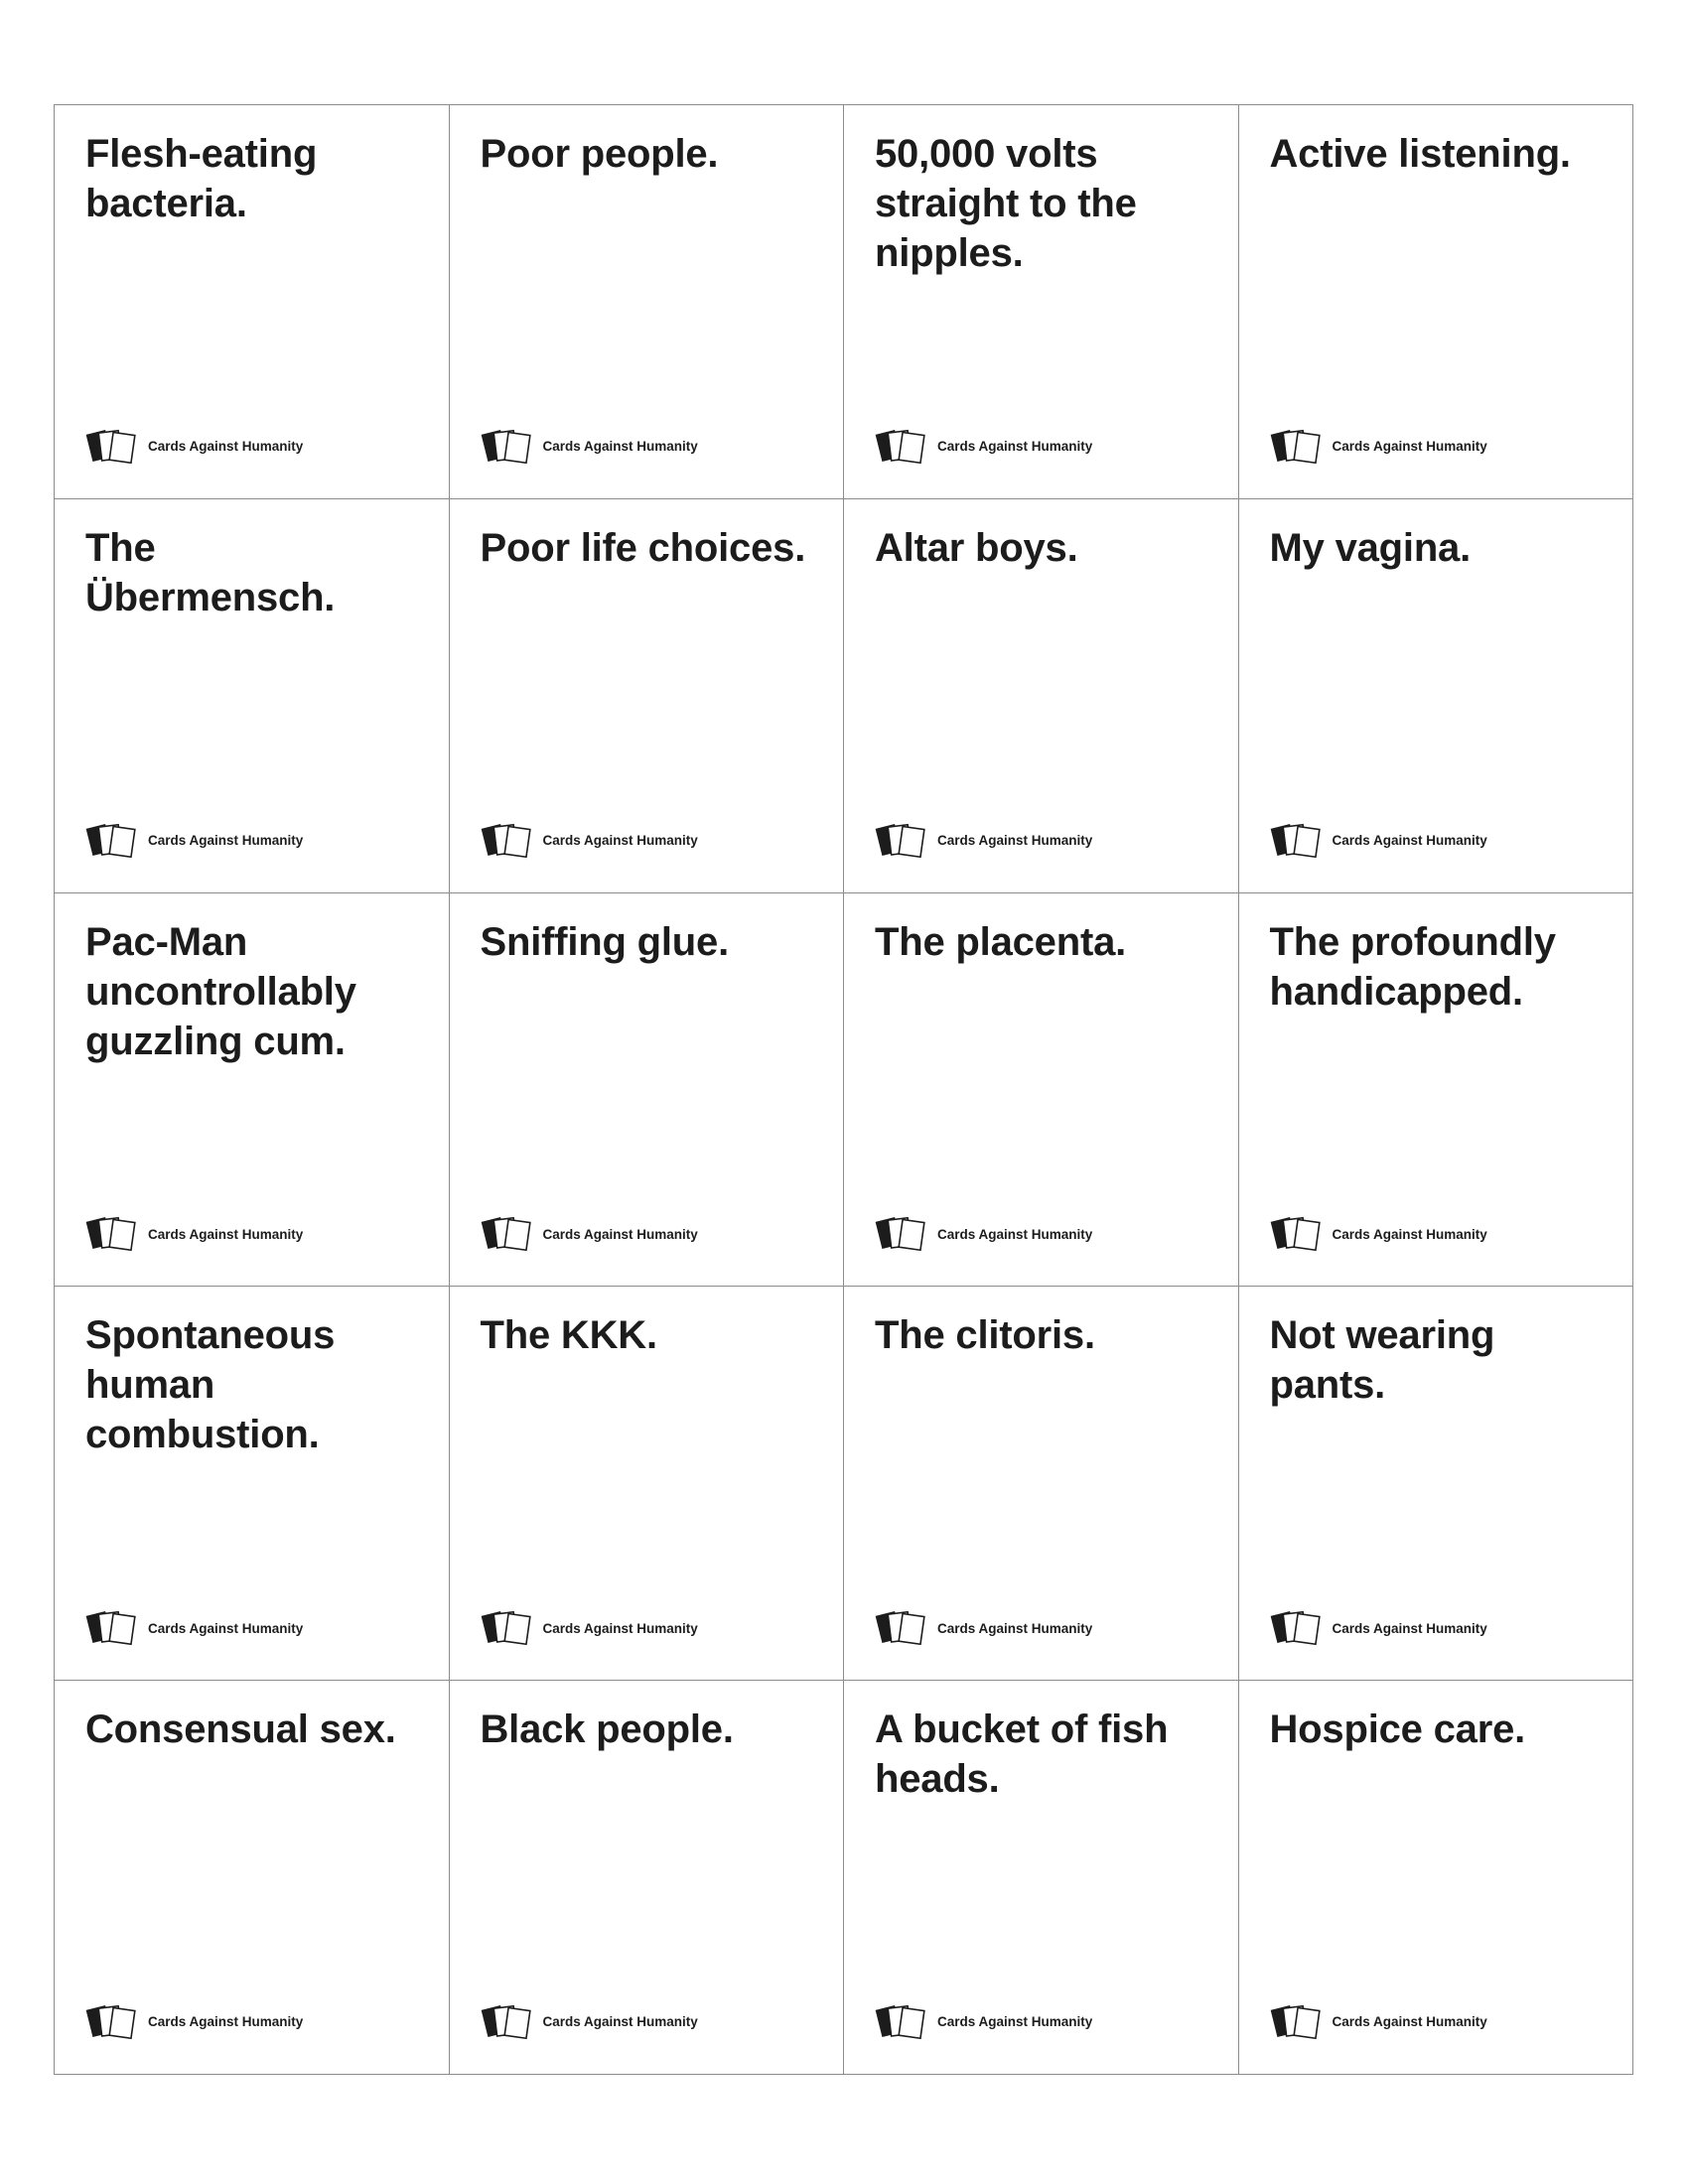 The width and height of the screenshot is (1688, 2184). Describe the element at coordinates (1382, 1360) in the screenshot. I see `card-text: Not wearing pants.` at that location.